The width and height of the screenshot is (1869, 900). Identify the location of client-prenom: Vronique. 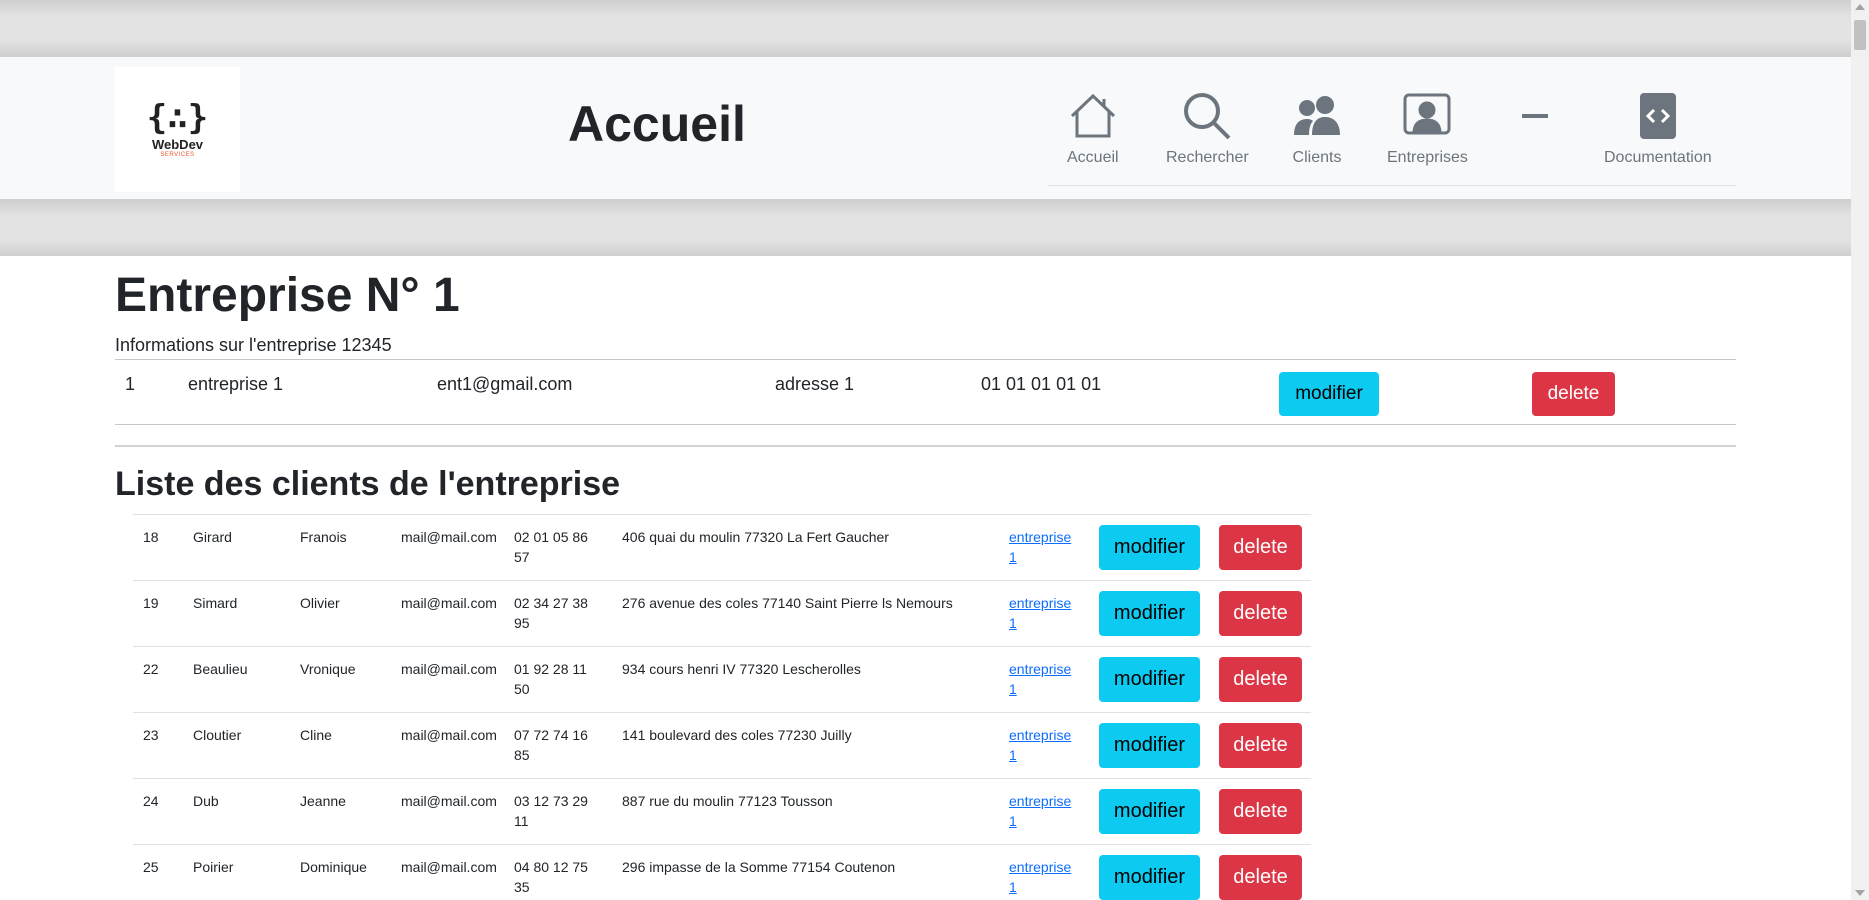
(328, 669).